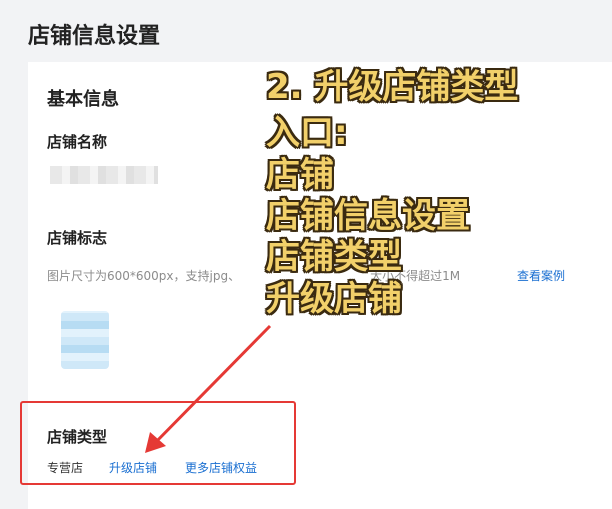 This screenshot has width=612, height=509. Describe the element at coordinates (208, 388) in the screenshot. I see `annotation-arrow` at that location.